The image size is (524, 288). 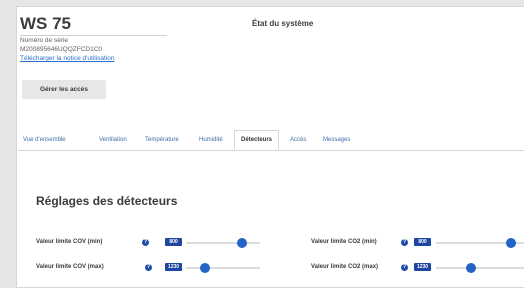 What do you see at coordinates (113, 140) in the screenshot?
I see `tab-ventilation: Ventilation` at bounding box center [113, 140].